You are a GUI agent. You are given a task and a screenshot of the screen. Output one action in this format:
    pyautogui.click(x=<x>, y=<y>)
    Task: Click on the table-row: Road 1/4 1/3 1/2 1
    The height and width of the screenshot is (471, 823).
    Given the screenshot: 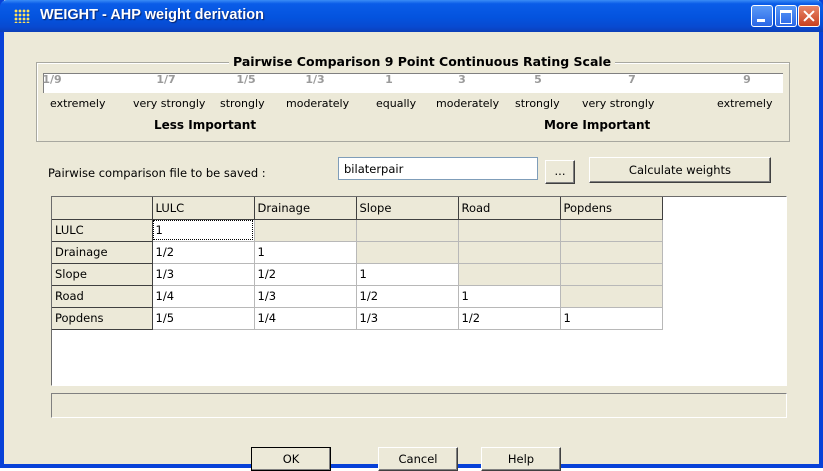 What is the action you would take?
    pyautogui.click(x=357, y=296)
    